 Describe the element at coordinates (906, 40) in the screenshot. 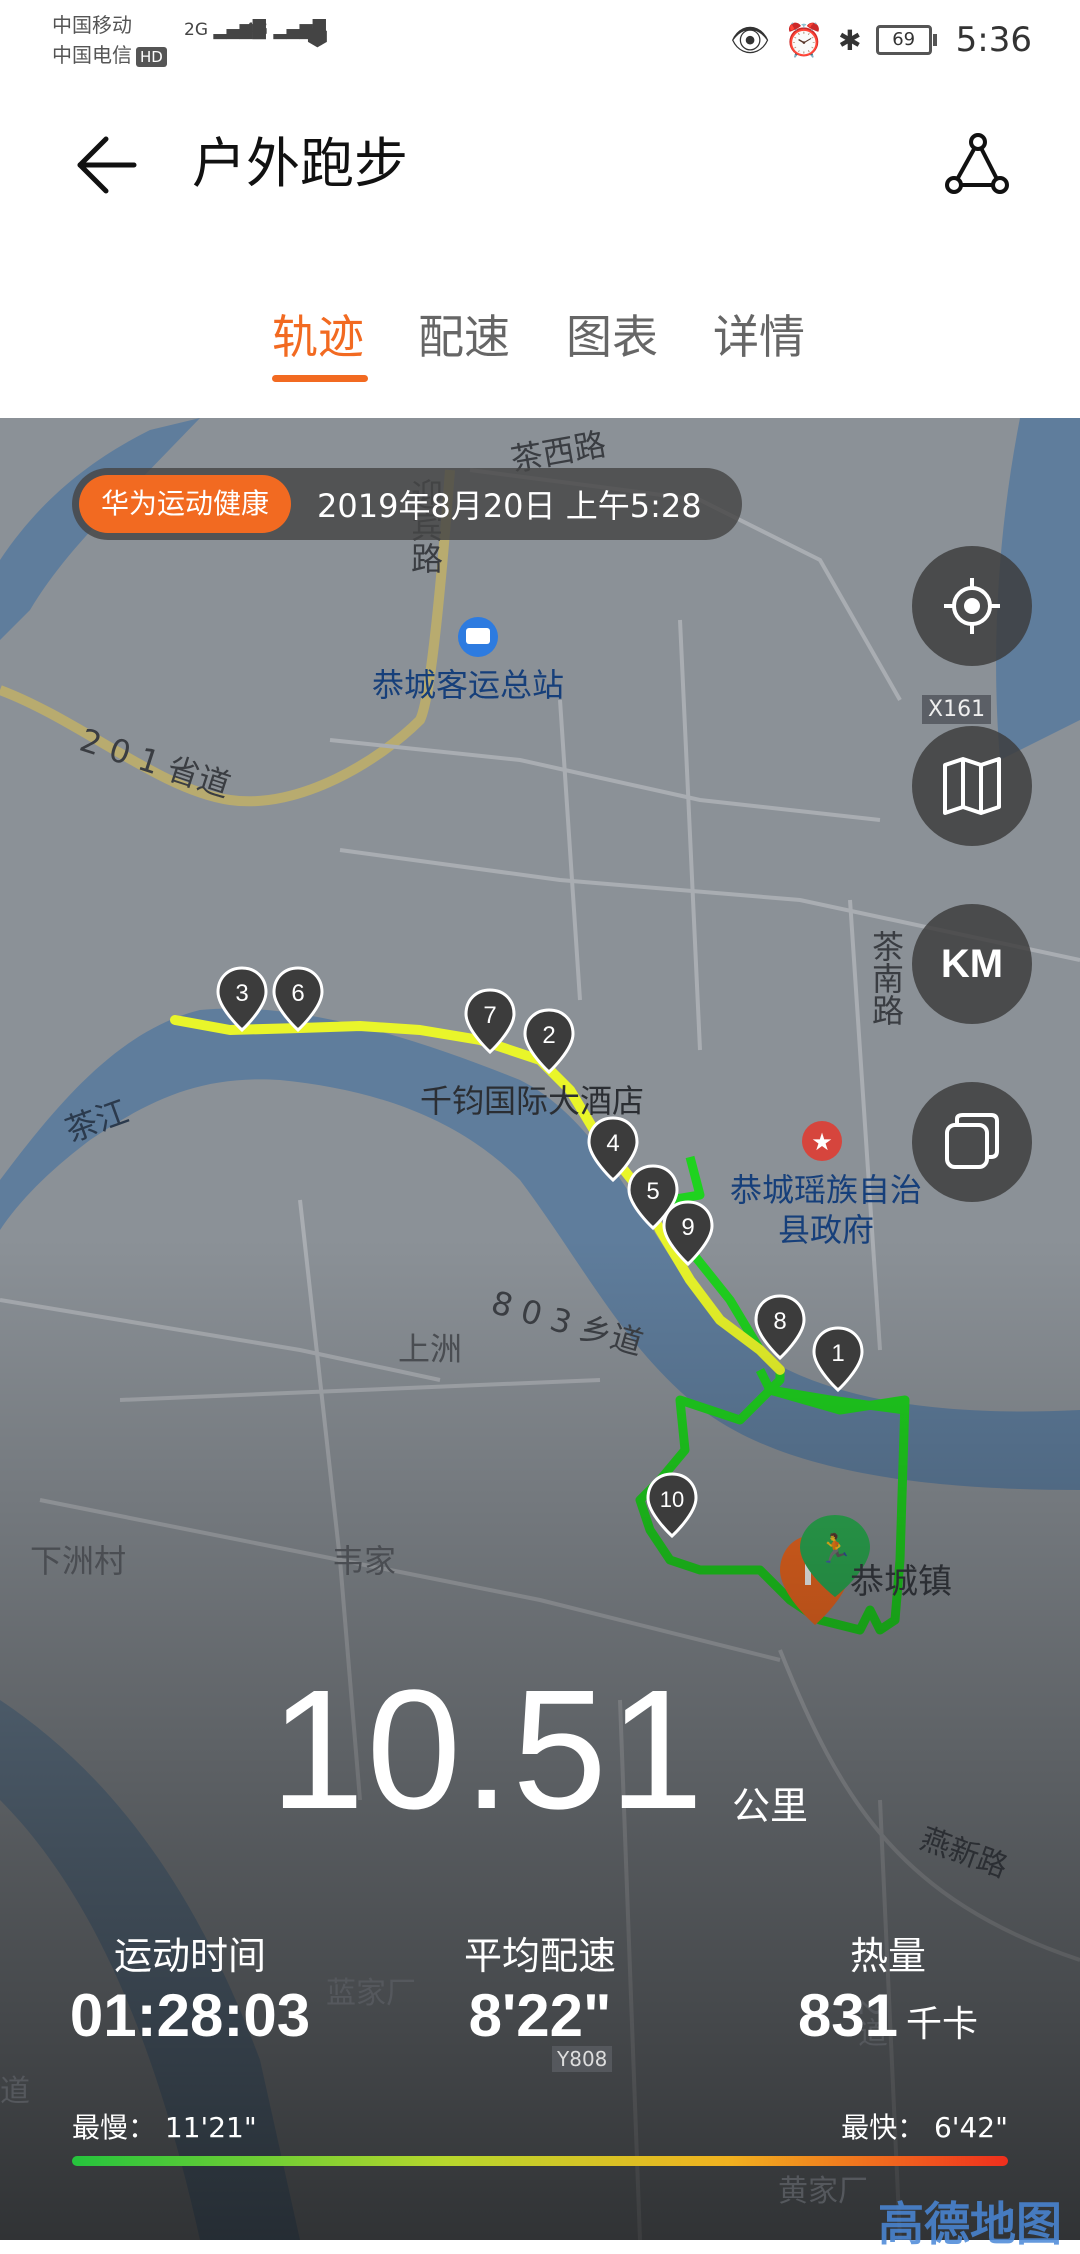

I see `battery-icon: 69` at that location.